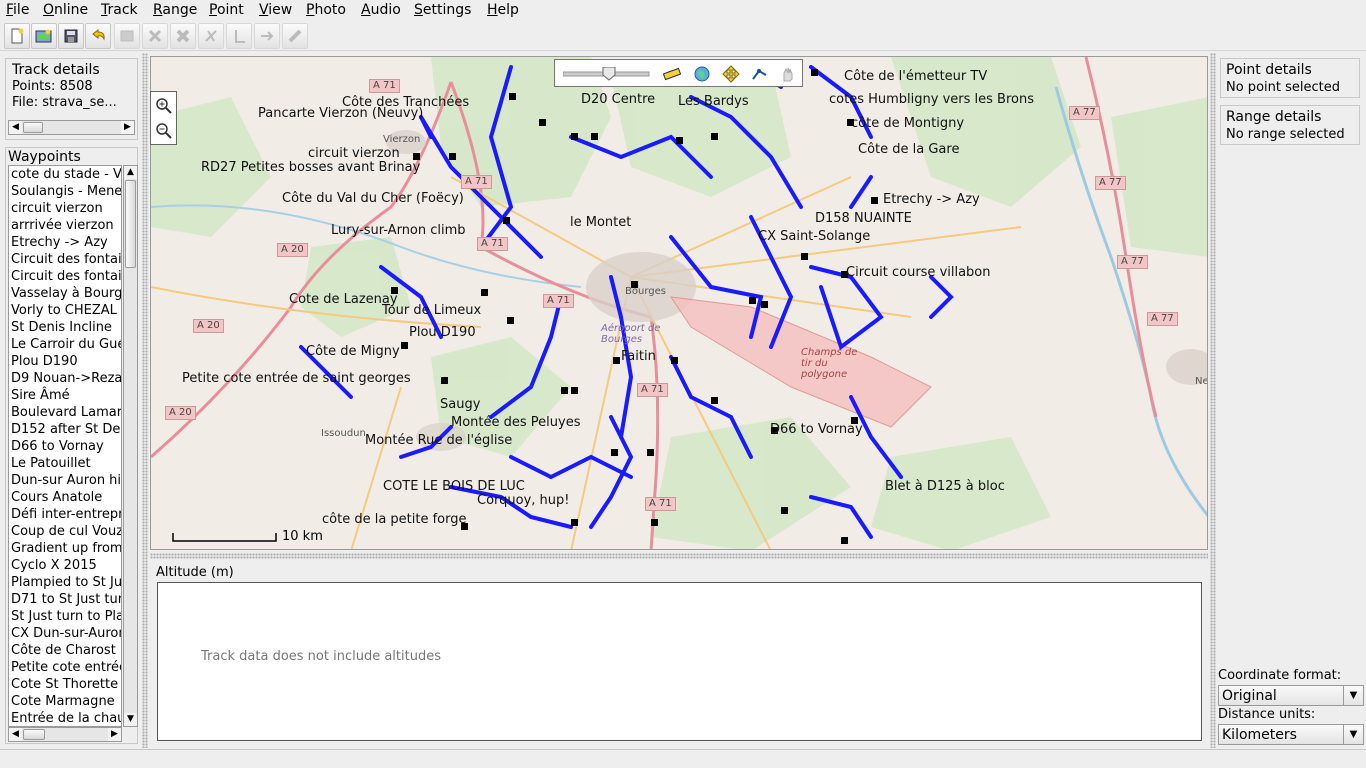 This screenshot has width=1366, height=768. Describe the element at coordinates (65, 616) in the screenshot. I see `waypoint-list-item: St Just turn to Plampied` at that location.